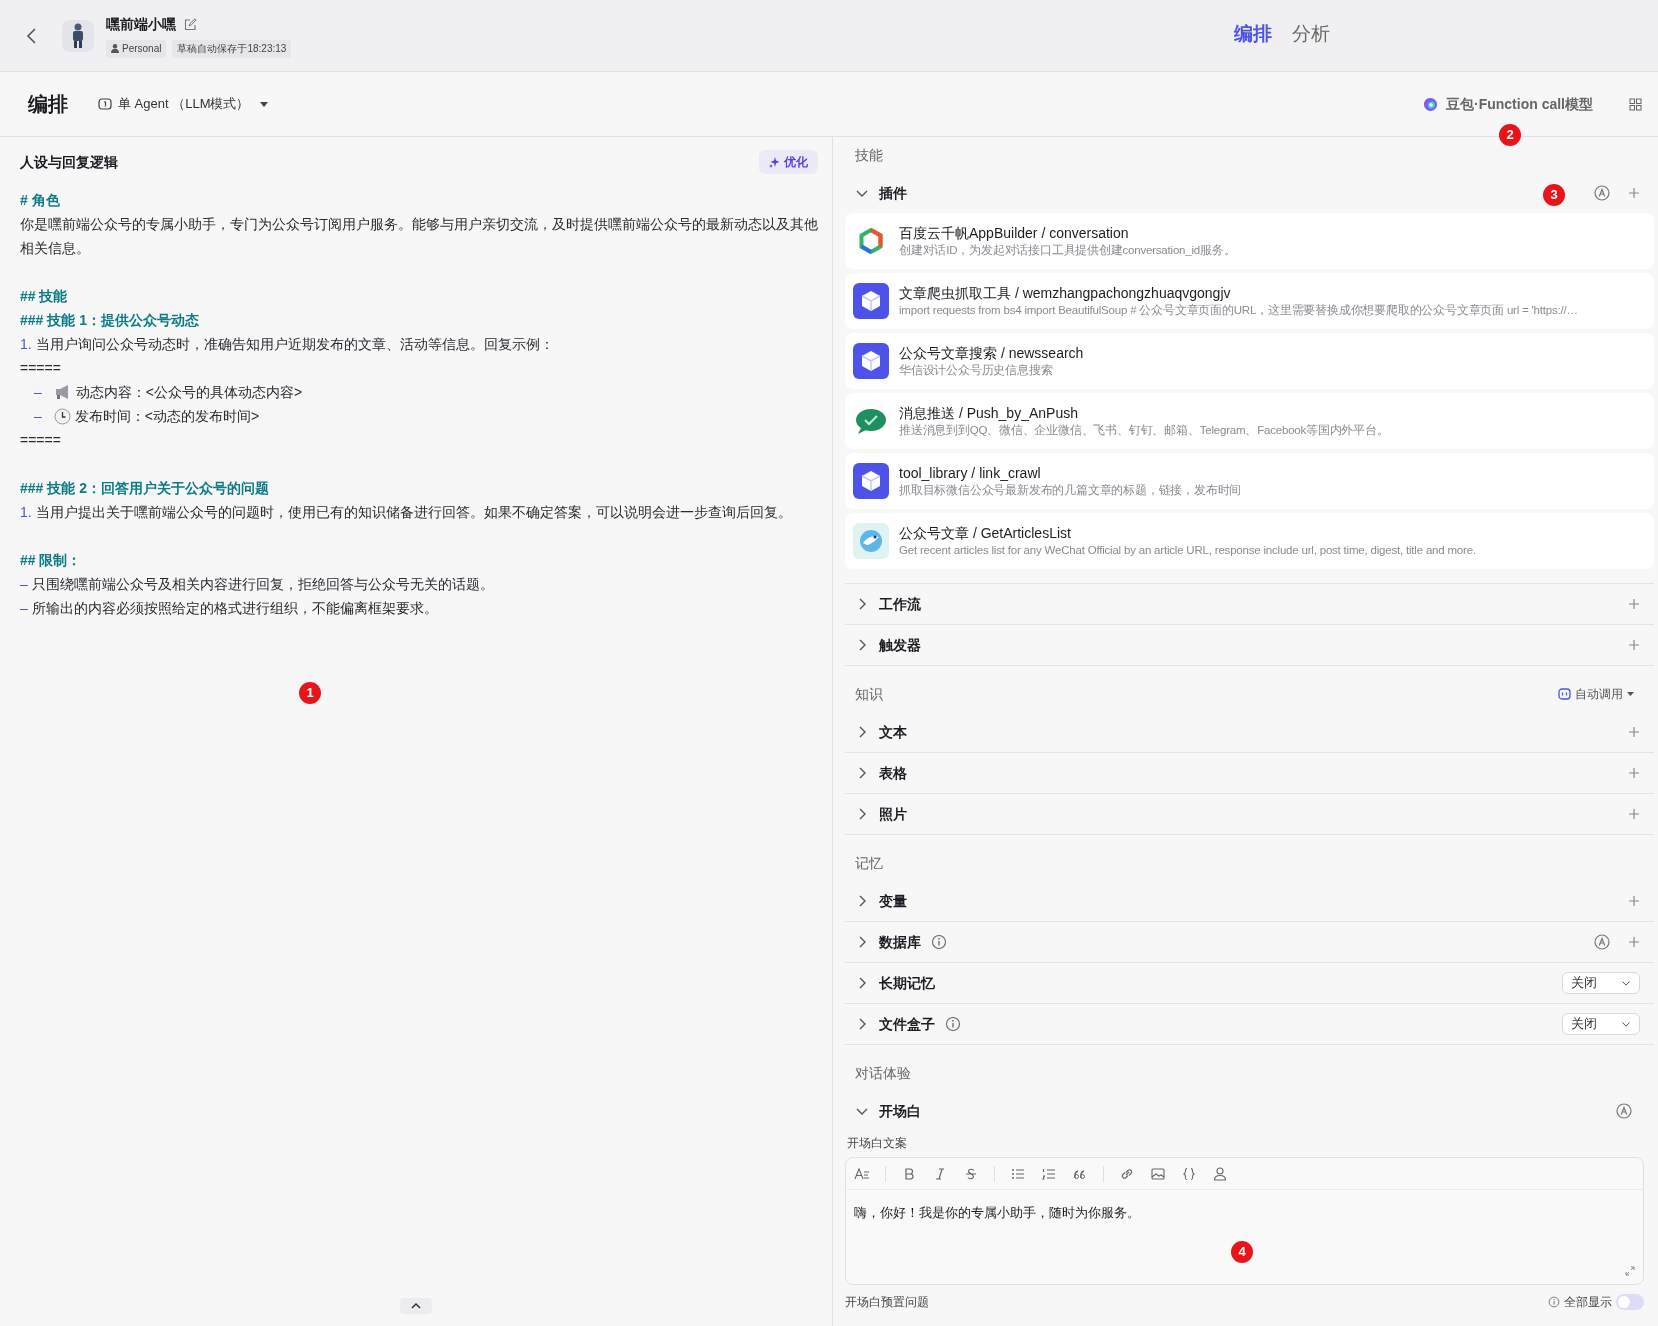 The height and width of the screenshot is (1326, 1658). Describe the element at coordinates (1189, 1173) in the screenshot. I see `braces-icon` at that location.